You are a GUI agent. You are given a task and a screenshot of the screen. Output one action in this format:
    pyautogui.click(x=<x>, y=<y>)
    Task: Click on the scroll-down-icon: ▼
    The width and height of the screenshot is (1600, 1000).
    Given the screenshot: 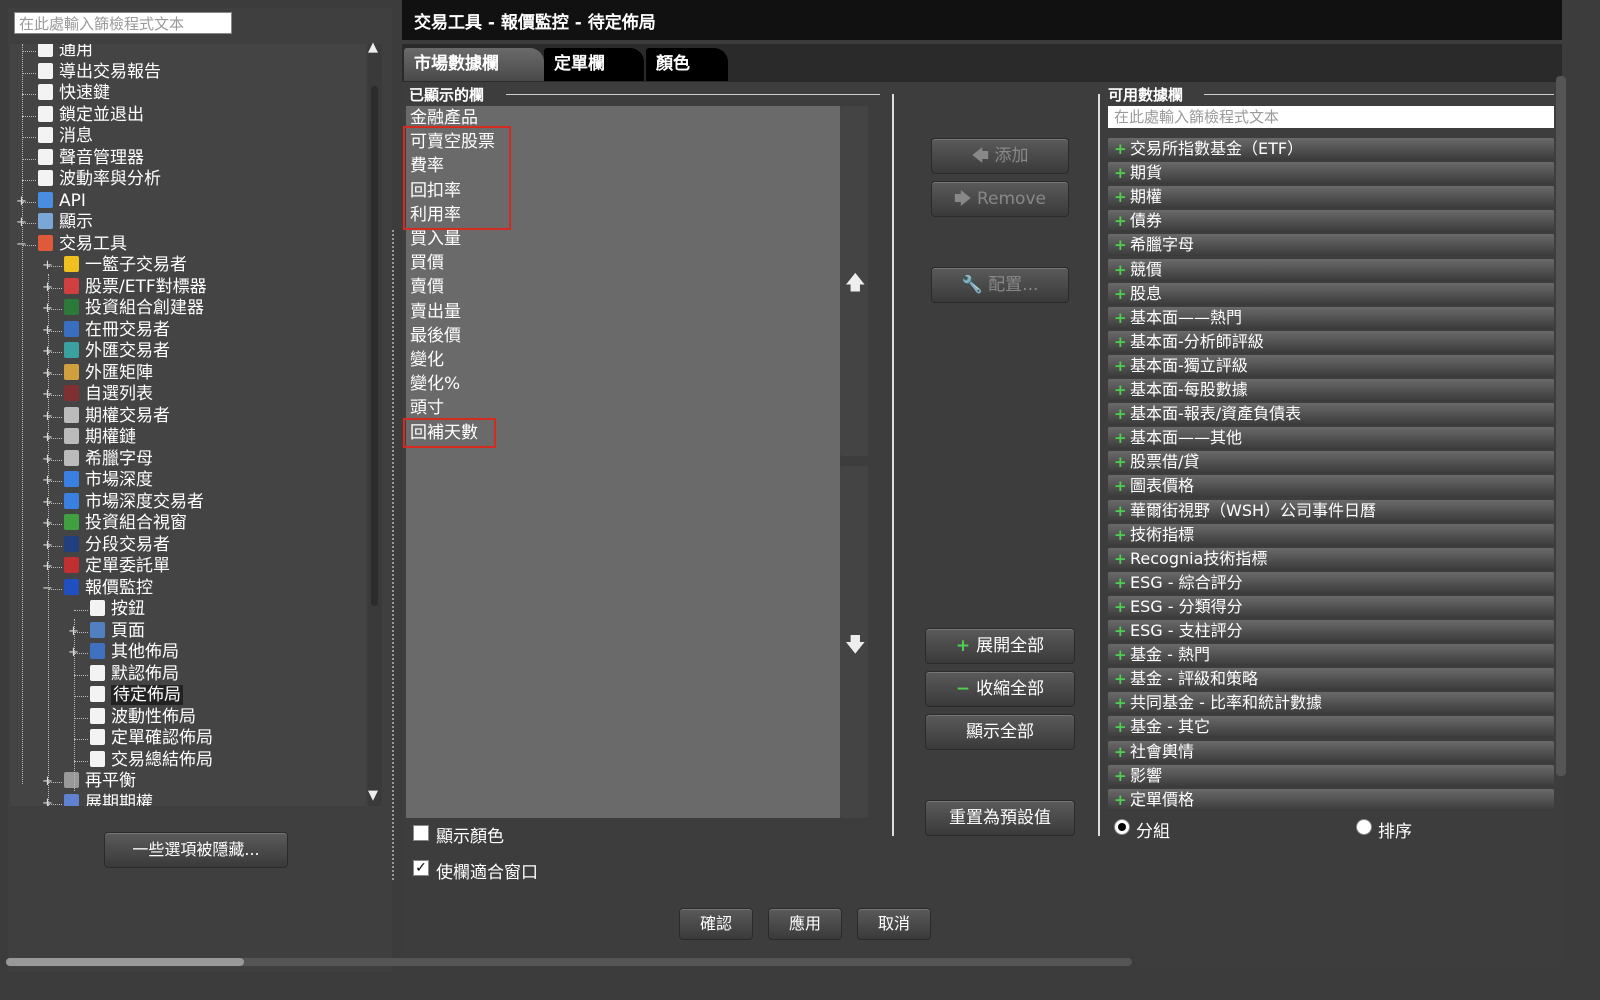 What is the action you would take?
    pyautogui.click(x=373, y=795)
    